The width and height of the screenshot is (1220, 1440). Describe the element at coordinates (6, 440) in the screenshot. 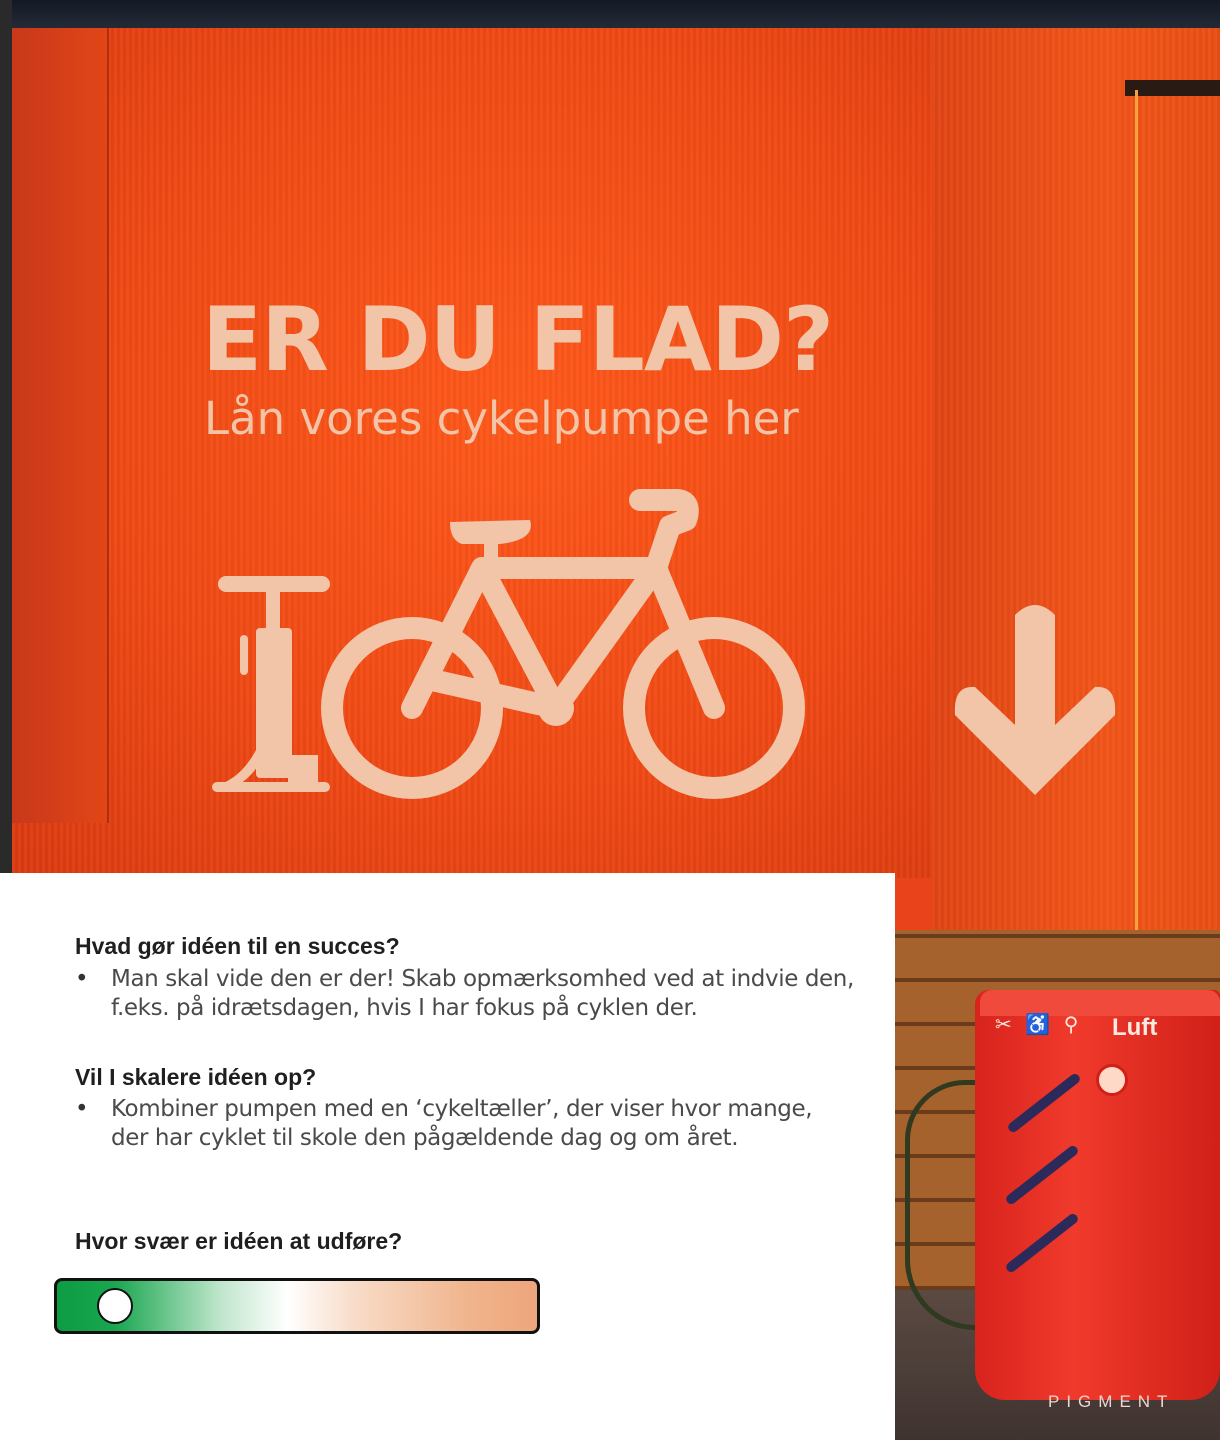

I see `photo-left-edge` at that location.